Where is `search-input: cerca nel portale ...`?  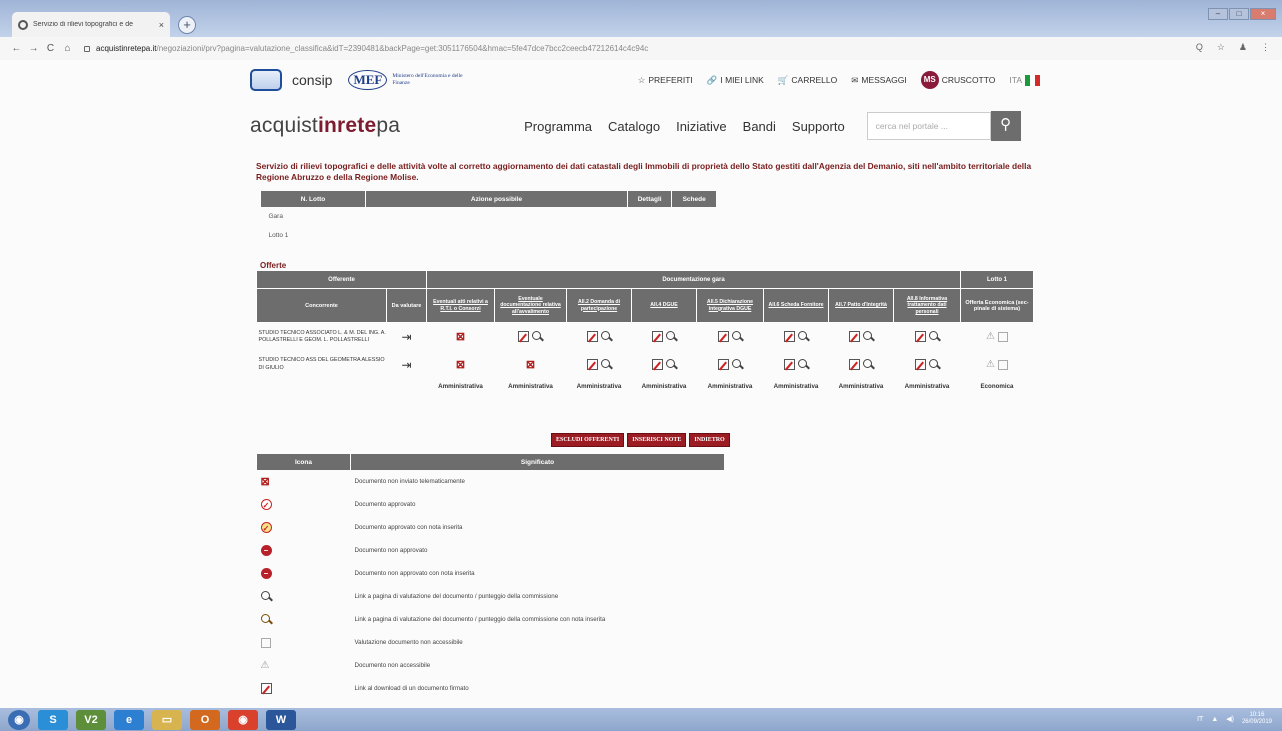
search-input: cerca nel portale ... is located at coordinates (928, 126).